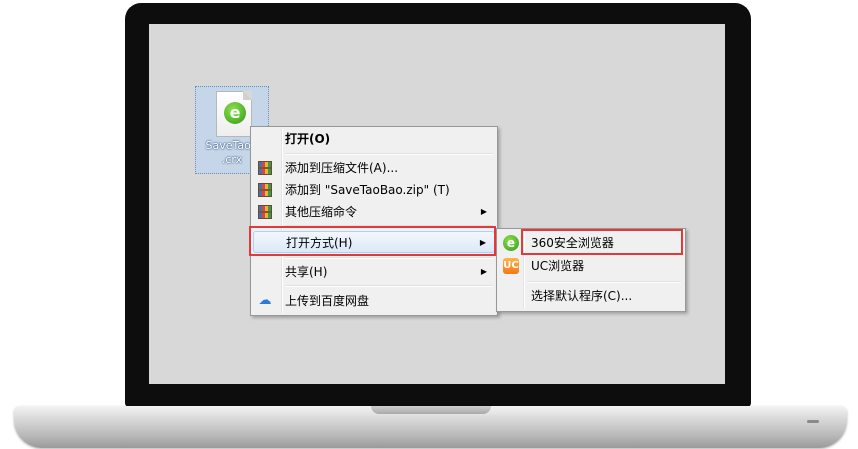 The width and height of the screenshot is (858, 449). What do you see at coordinates (374, 212) in the screenshot?
I see `menu-item-other-compress: 其他压缩命令 ▶` at bounding box center [374, 212].